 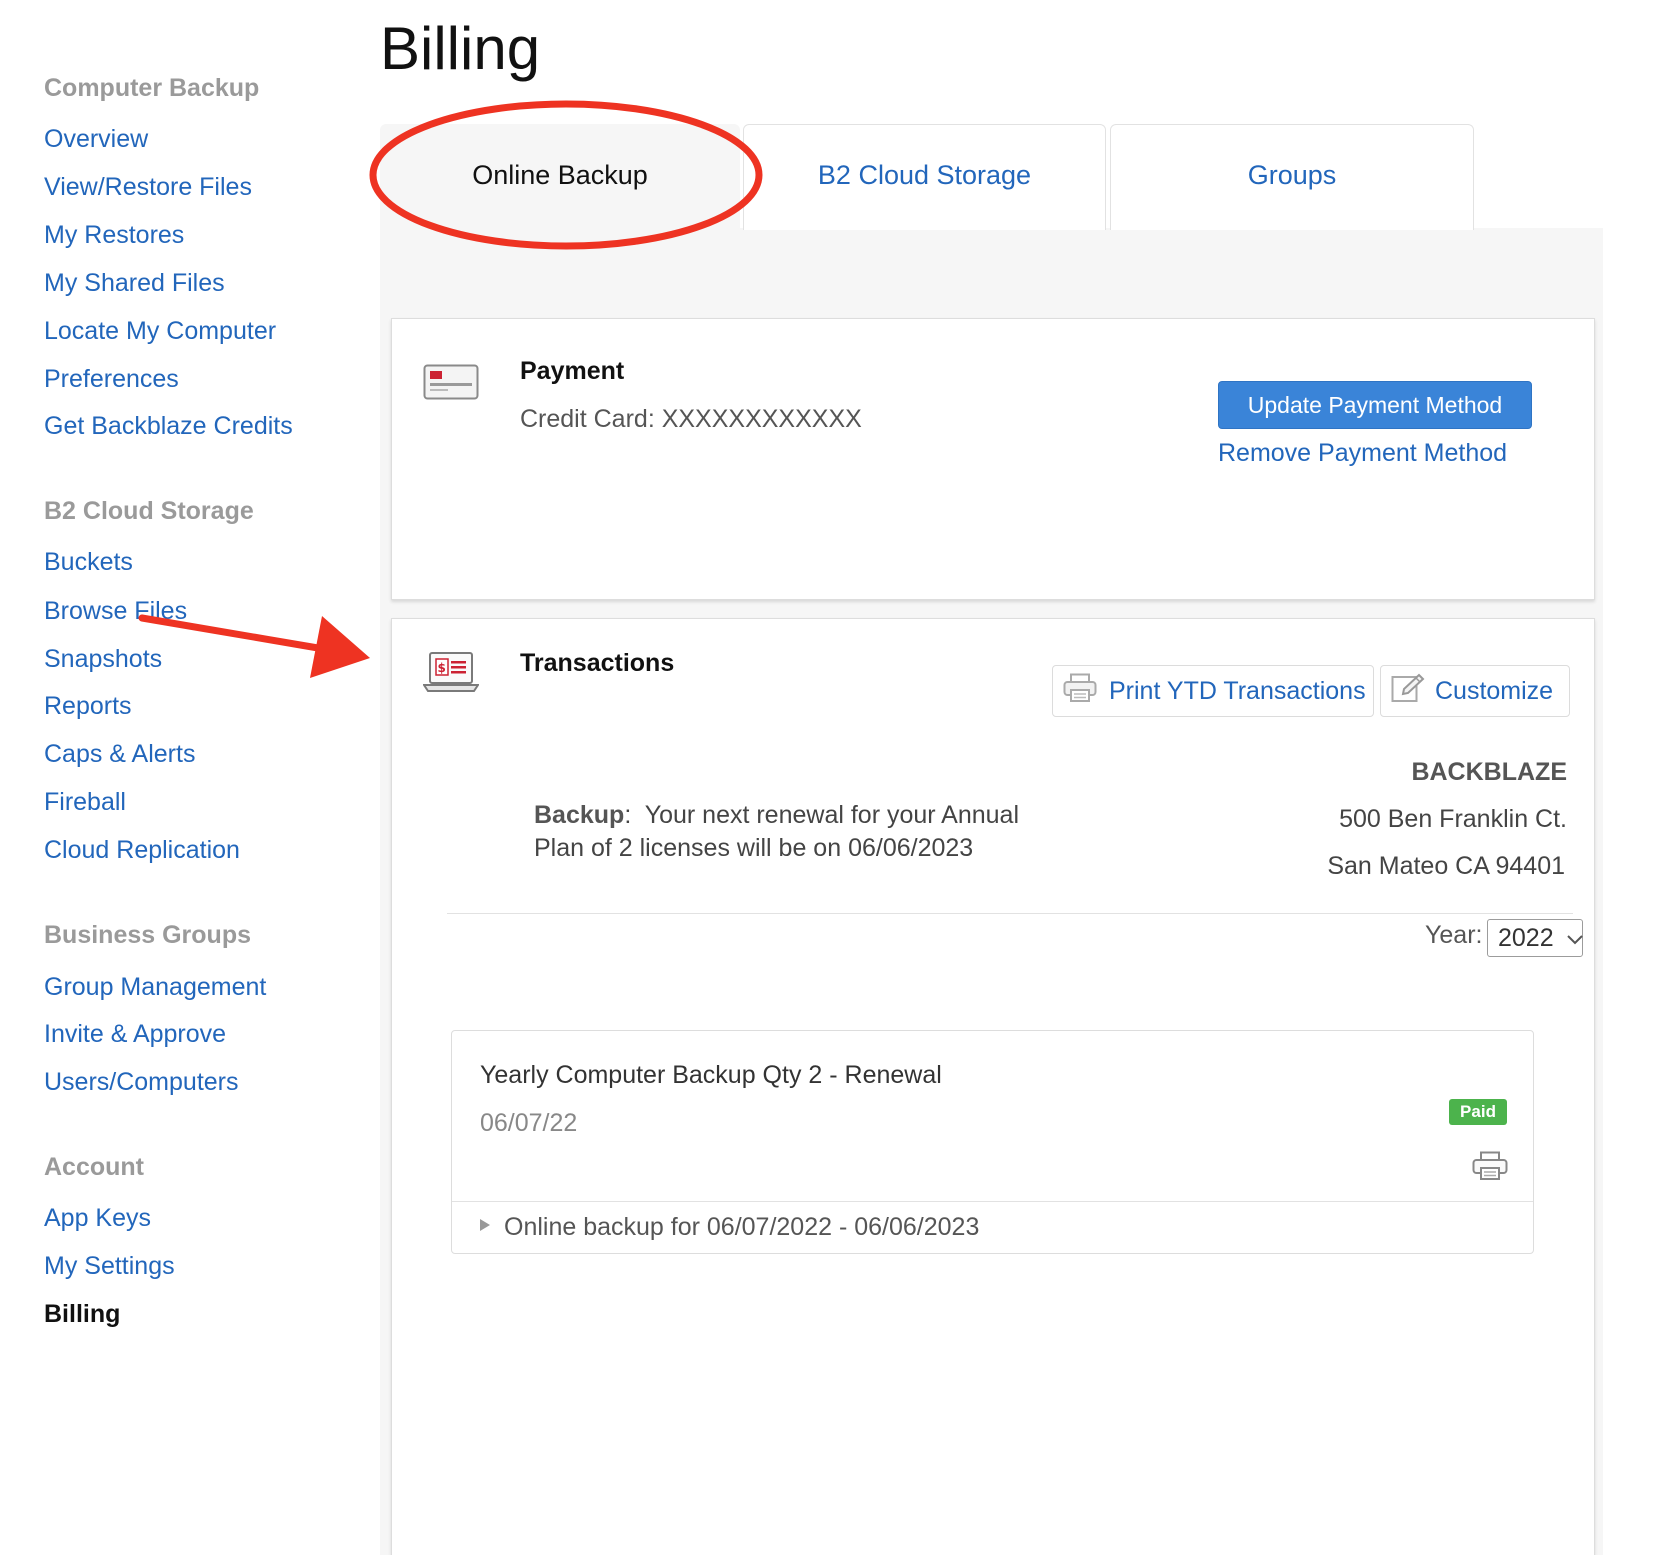 I want to click on renewal-notice-line2: Plan of 2 licenses will be on 06/06/2023, so click(x=754, y=848).